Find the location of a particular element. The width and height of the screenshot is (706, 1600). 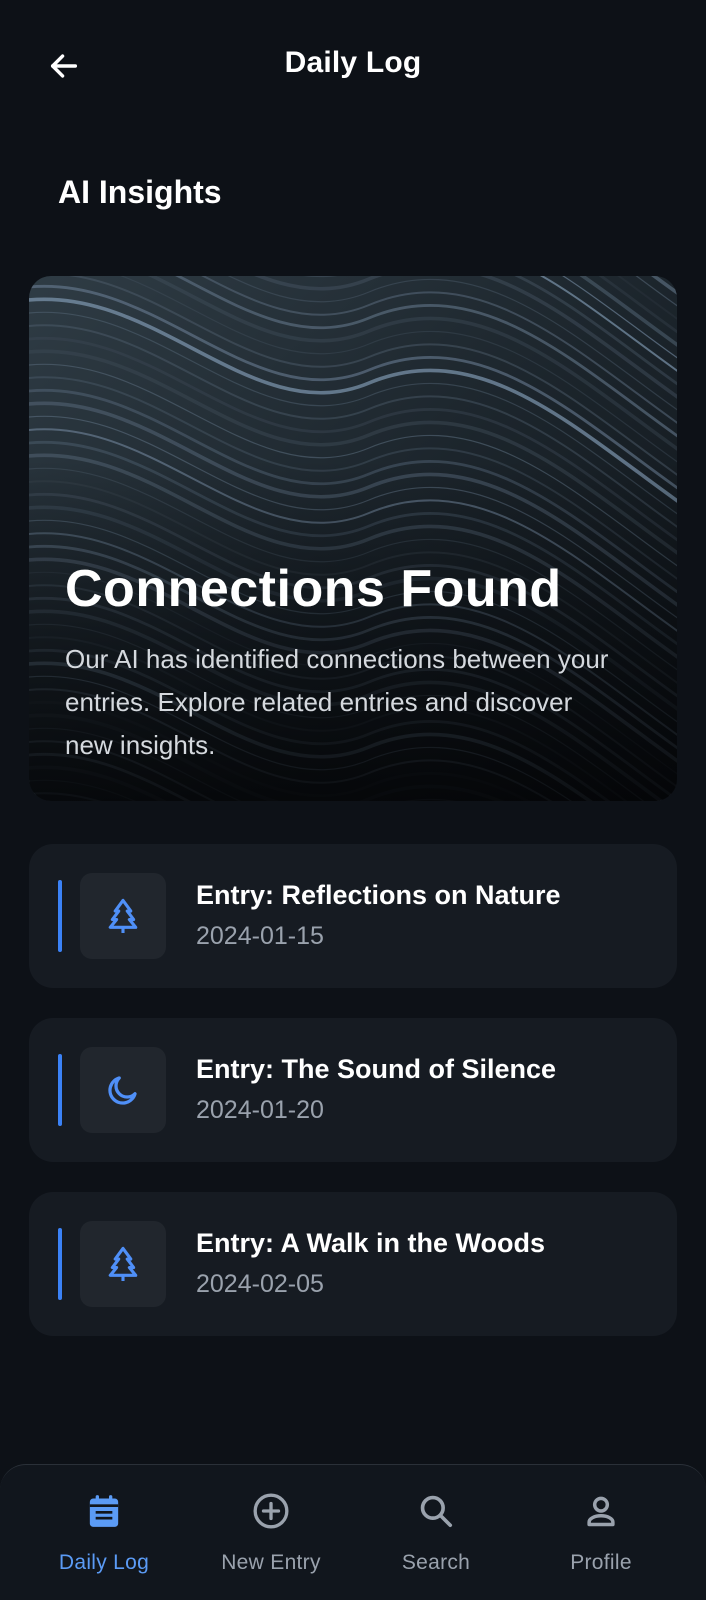

entry-title: Entry: A Walk in the Woods is located at coordinates (371, 1243).